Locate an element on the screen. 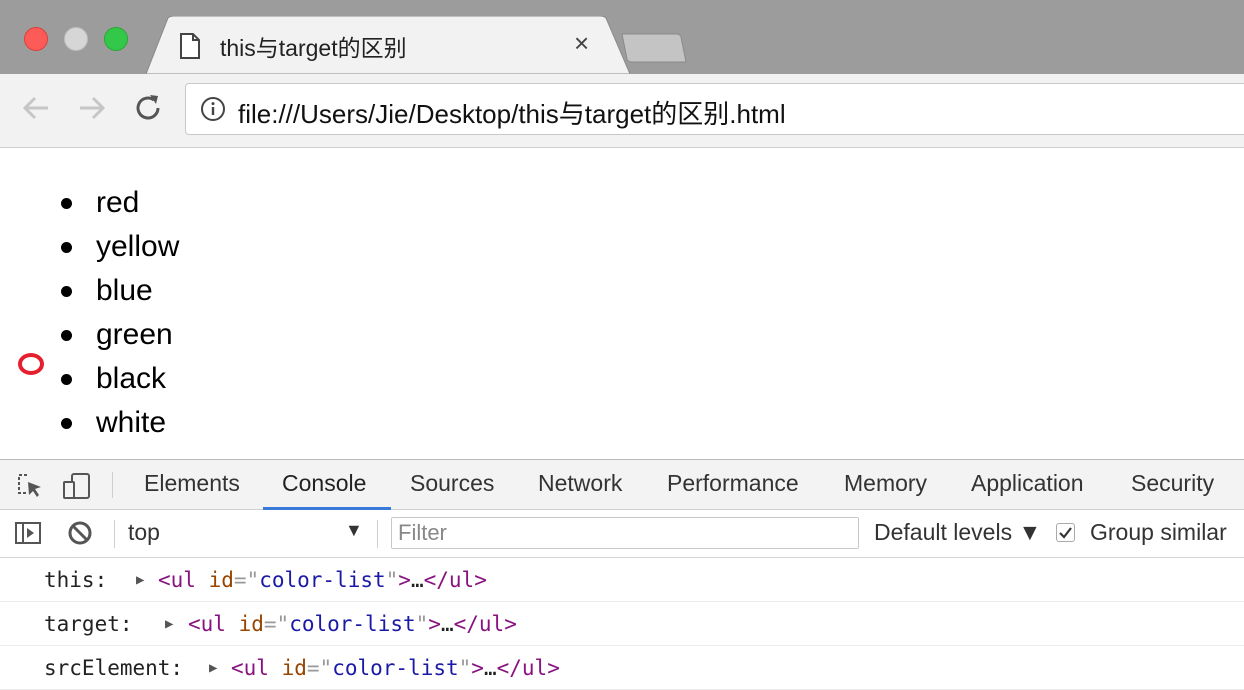  minimize-window-button is located at coordinates (76, 39).